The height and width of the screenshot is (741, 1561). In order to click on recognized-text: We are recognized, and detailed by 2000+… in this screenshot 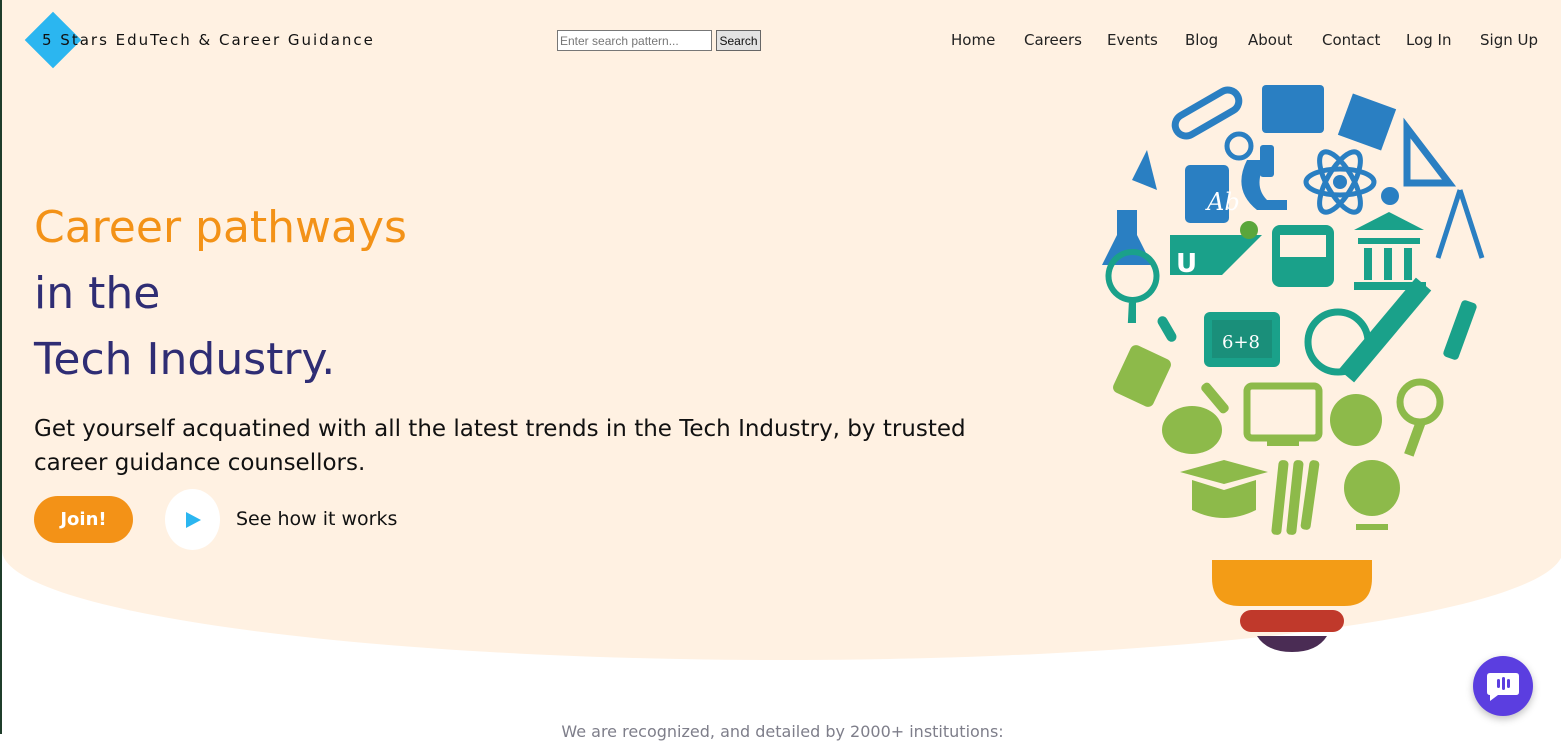, I will do `click(782, 731)`.